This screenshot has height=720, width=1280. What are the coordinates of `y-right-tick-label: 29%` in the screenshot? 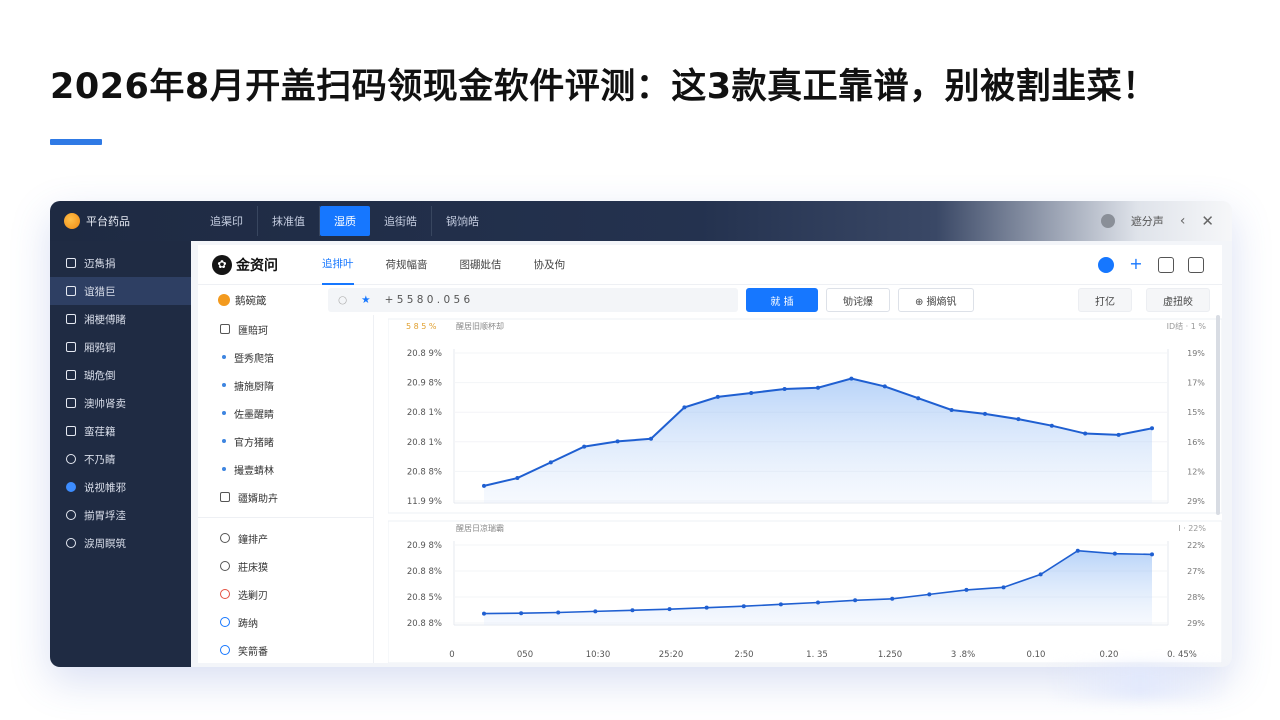 It's located at (1196, 623).